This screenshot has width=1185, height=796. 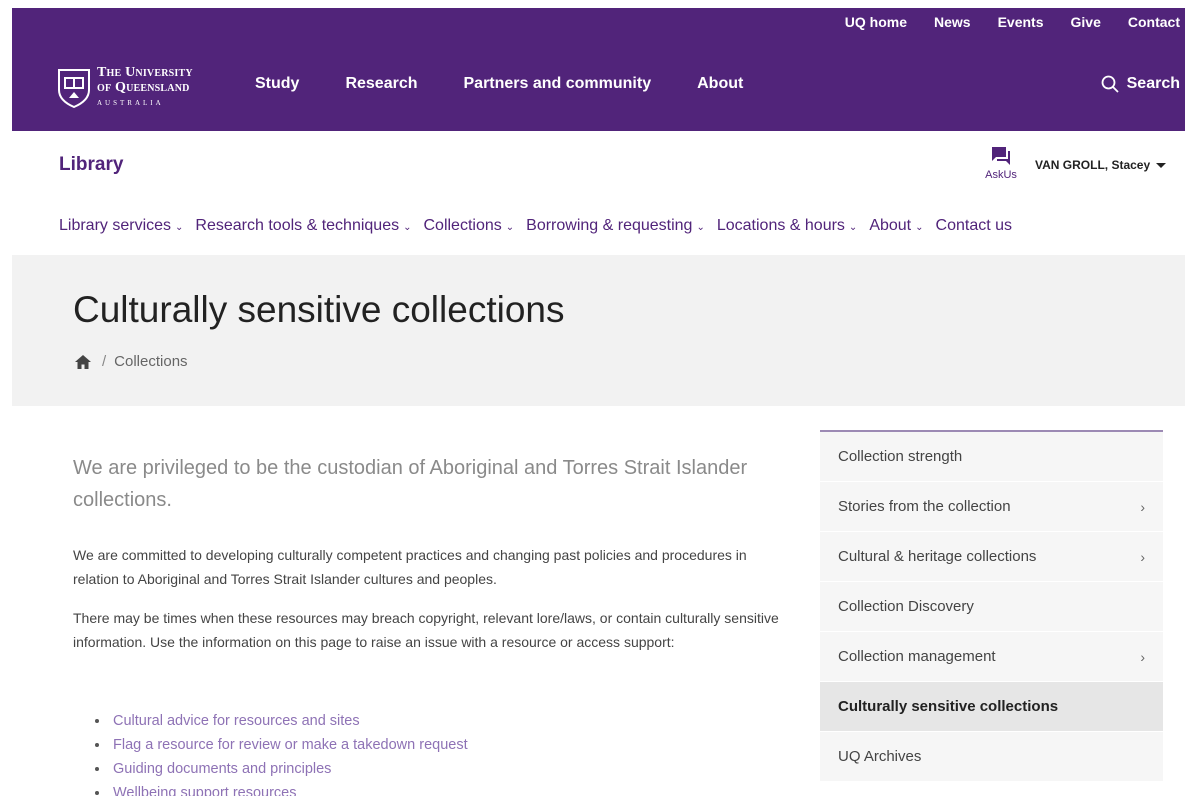 What do you see at coordinates (1093, 165) in the screenshot?
I see `user-name: VAN GROLL, Stacey` at bounding box center [1093, 165].